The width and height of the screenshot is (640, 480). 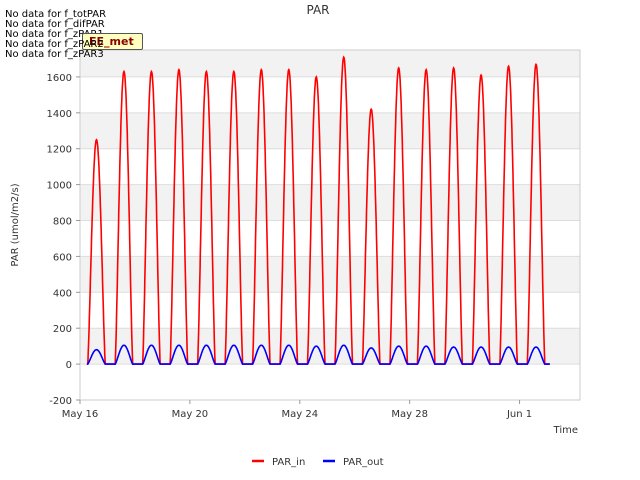 What do you see at coordinates (62, 329) in the screenshot?
I see `y-tick-label: 200` at bounding box center [62, 329].